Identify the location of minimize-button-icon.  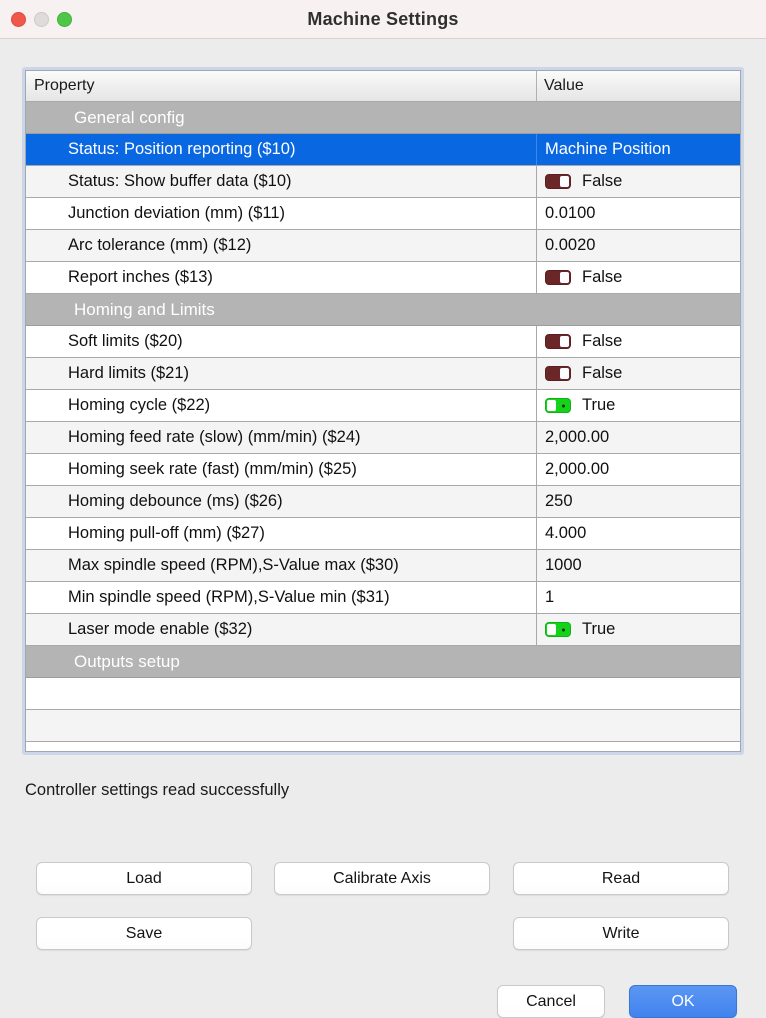
(41, 19).